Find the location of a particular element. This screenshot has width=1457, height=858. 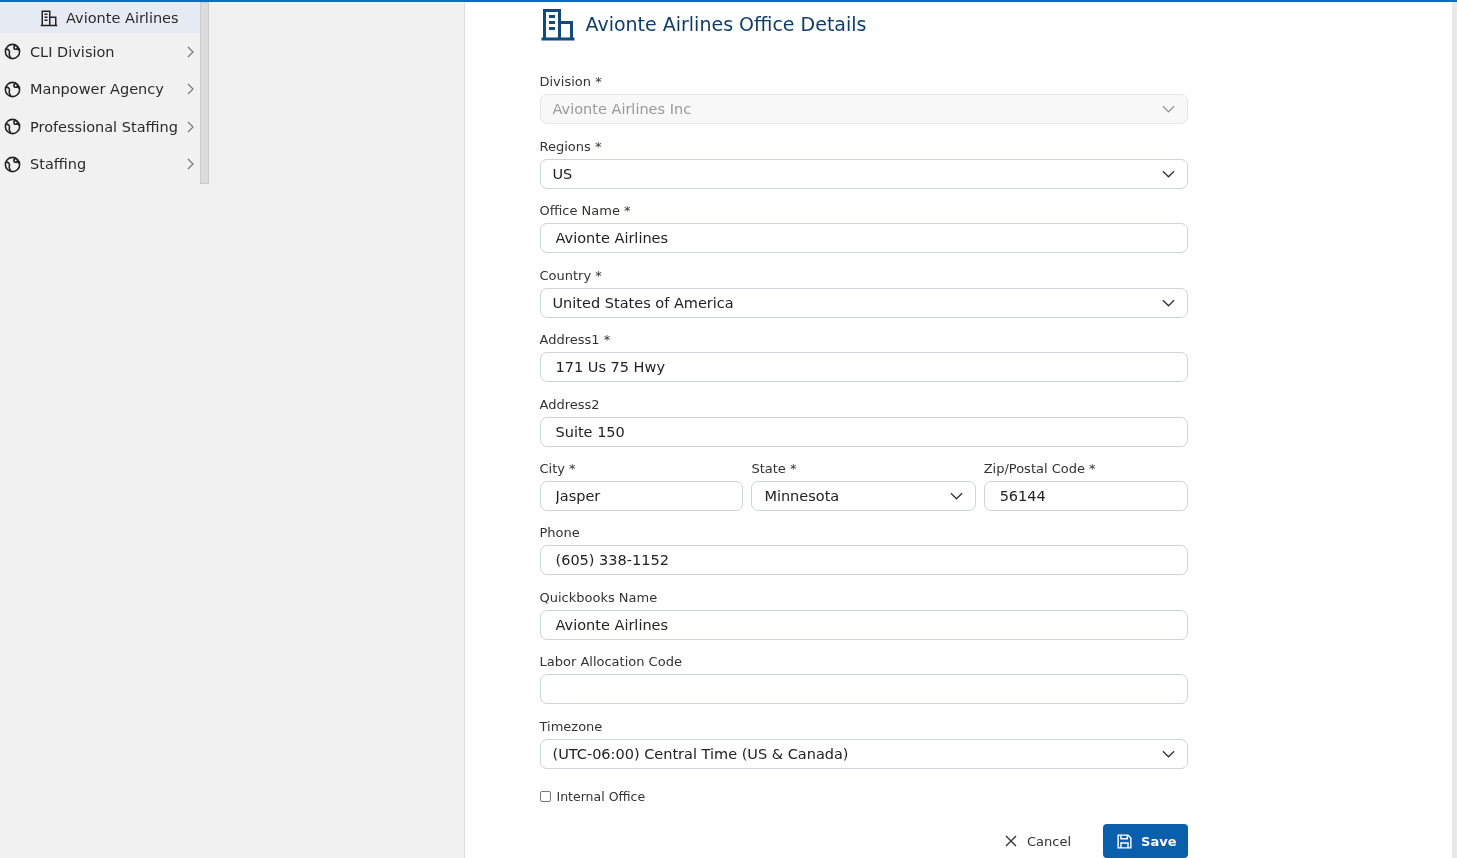

dropdown-field: Minnesota is located at coordinates (863, 496).